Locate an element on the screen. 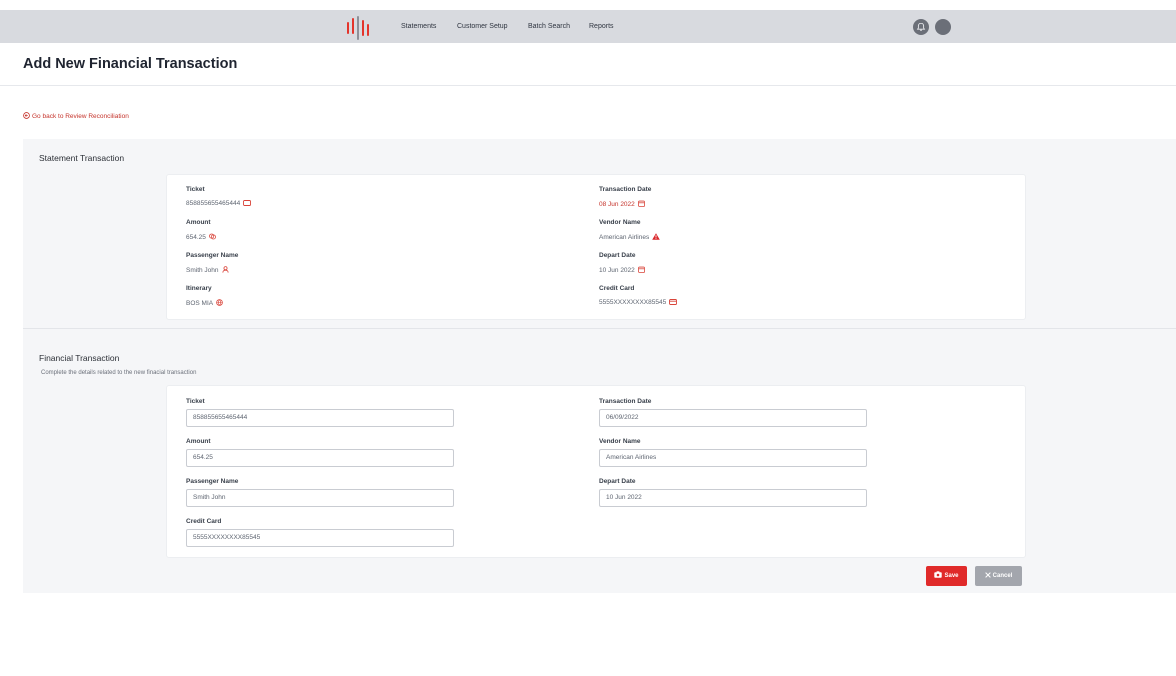  close-icon is located at coordinates (987, 575).